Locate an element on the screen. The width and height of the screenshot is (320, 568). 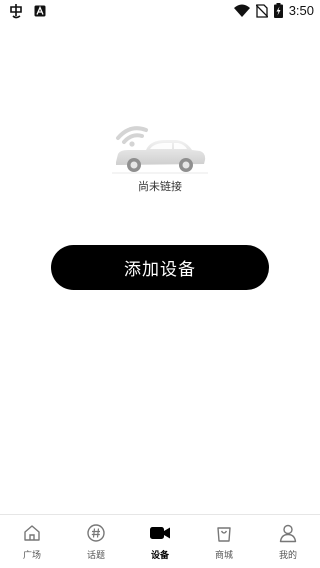
tab-mall: 商城 is located at coordinates (224, 541).